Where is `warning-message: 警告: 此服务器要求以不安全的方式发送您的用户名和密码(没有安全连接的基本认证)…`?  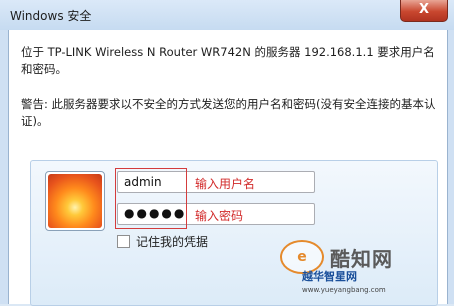 warning-message: 警告: 此服务器要求以不安全的方式发送您的用户名和密码(没有安全连接的基本认证)… is located at coordinates (228, 112).